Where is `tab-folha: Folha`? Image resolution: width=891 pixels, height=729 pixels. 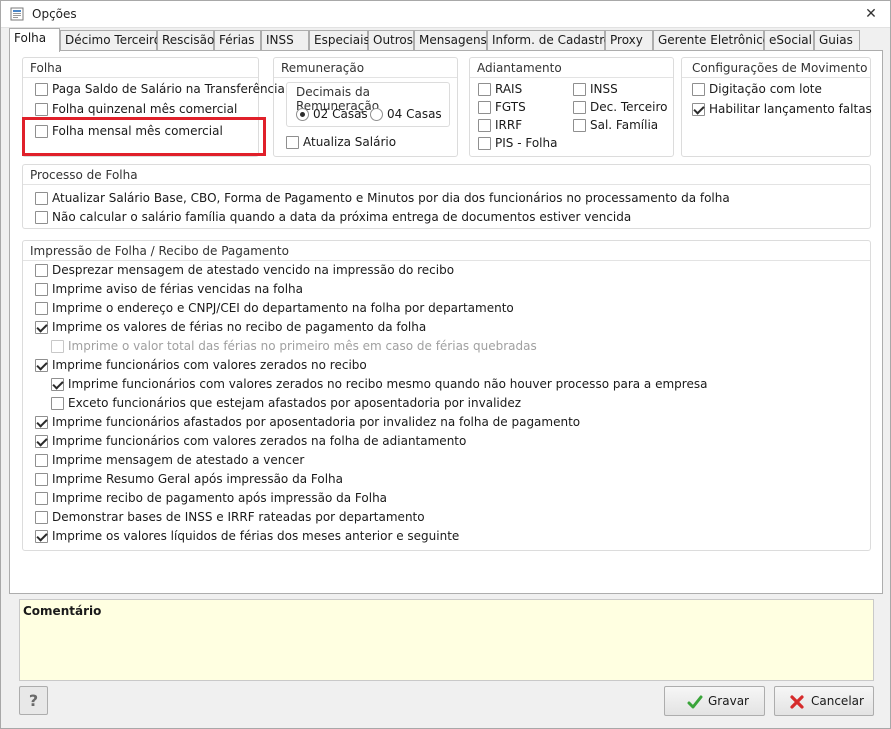 tab-folha: Folha is located at coordinates (34, 40).